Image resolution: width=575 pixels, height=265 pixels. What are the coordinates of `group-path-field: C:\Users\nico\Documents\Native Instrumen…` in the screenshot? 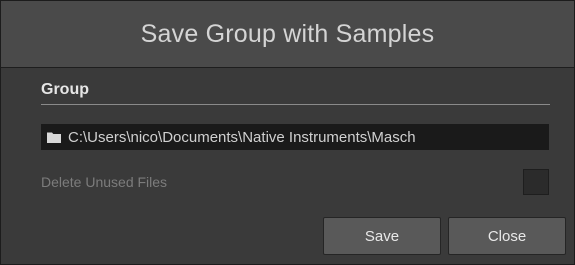 It's located at (295, 137).